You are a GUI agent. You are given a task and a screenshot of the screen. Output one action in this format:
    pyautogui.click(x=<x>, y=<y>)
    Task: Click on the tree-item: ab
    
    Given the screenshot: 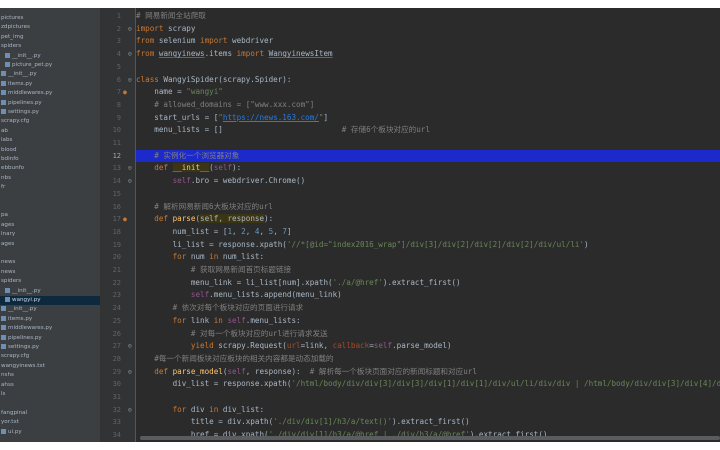 What is the action you would take?
    pyautogui.click(x=4, y=131)
    